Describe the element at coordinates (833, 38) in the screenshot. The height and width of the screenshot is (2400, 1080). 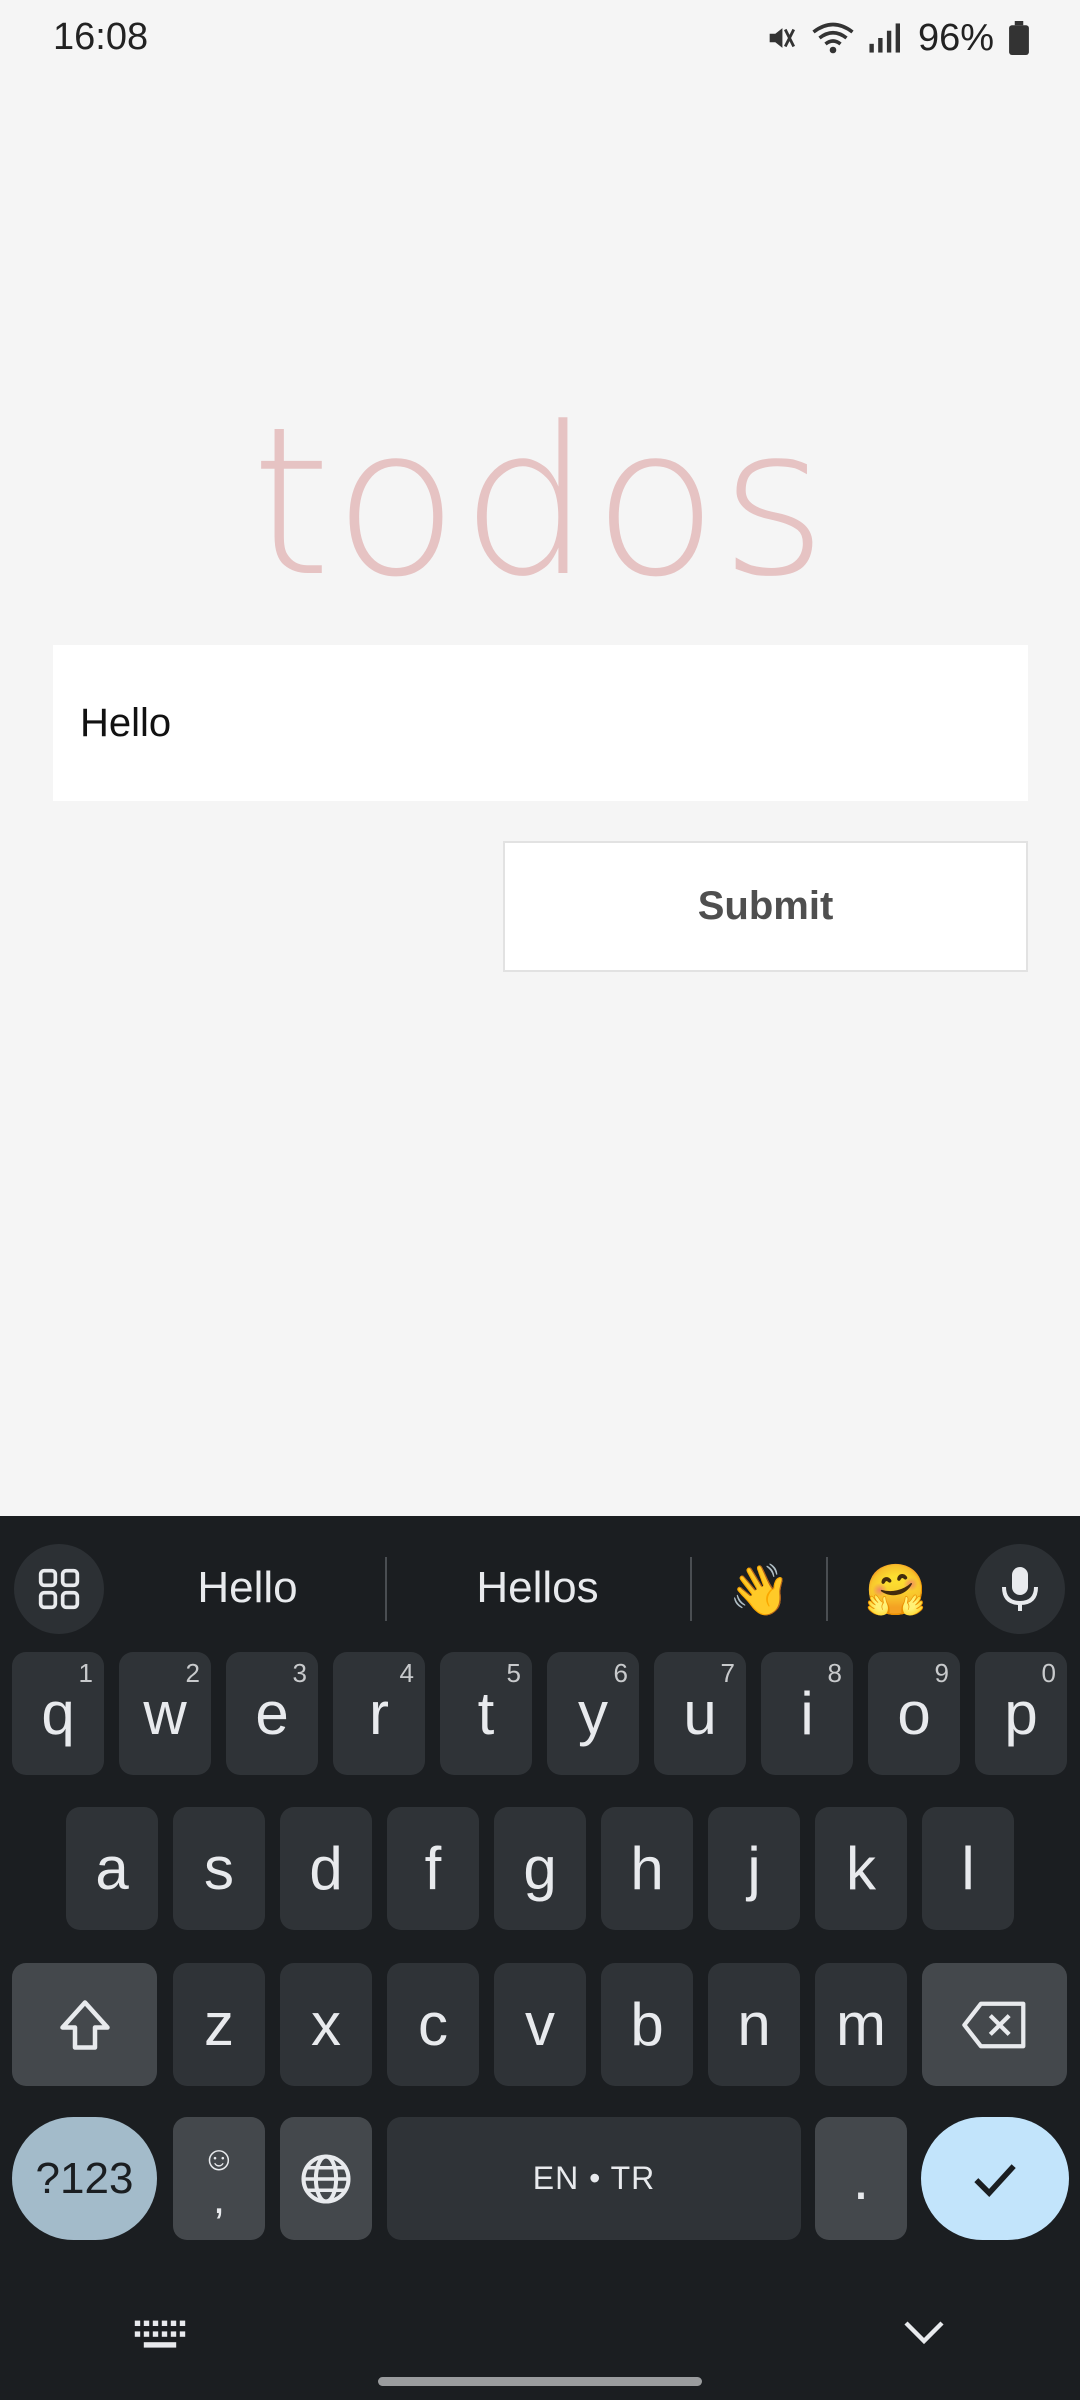
I see `wifi-icon` at that location.